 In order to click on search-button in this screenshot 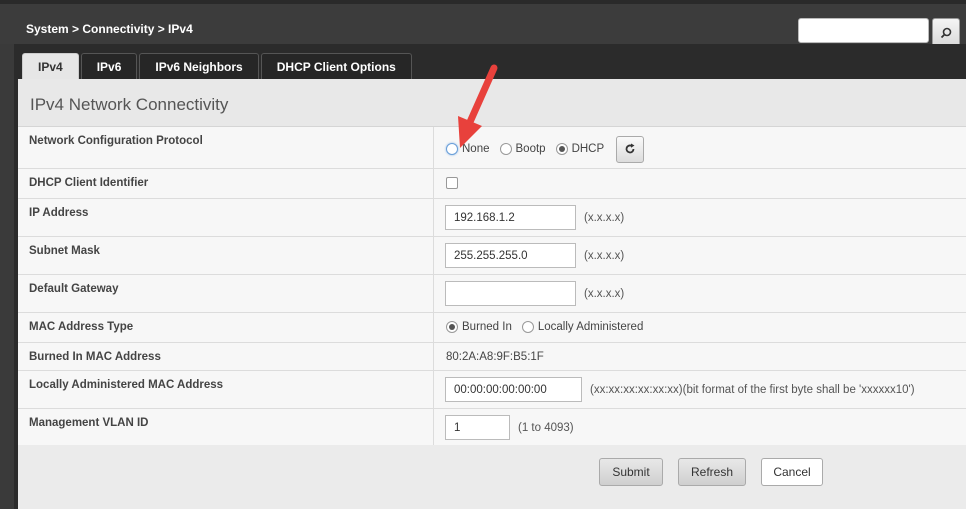, I will do `click(946, 32)`.